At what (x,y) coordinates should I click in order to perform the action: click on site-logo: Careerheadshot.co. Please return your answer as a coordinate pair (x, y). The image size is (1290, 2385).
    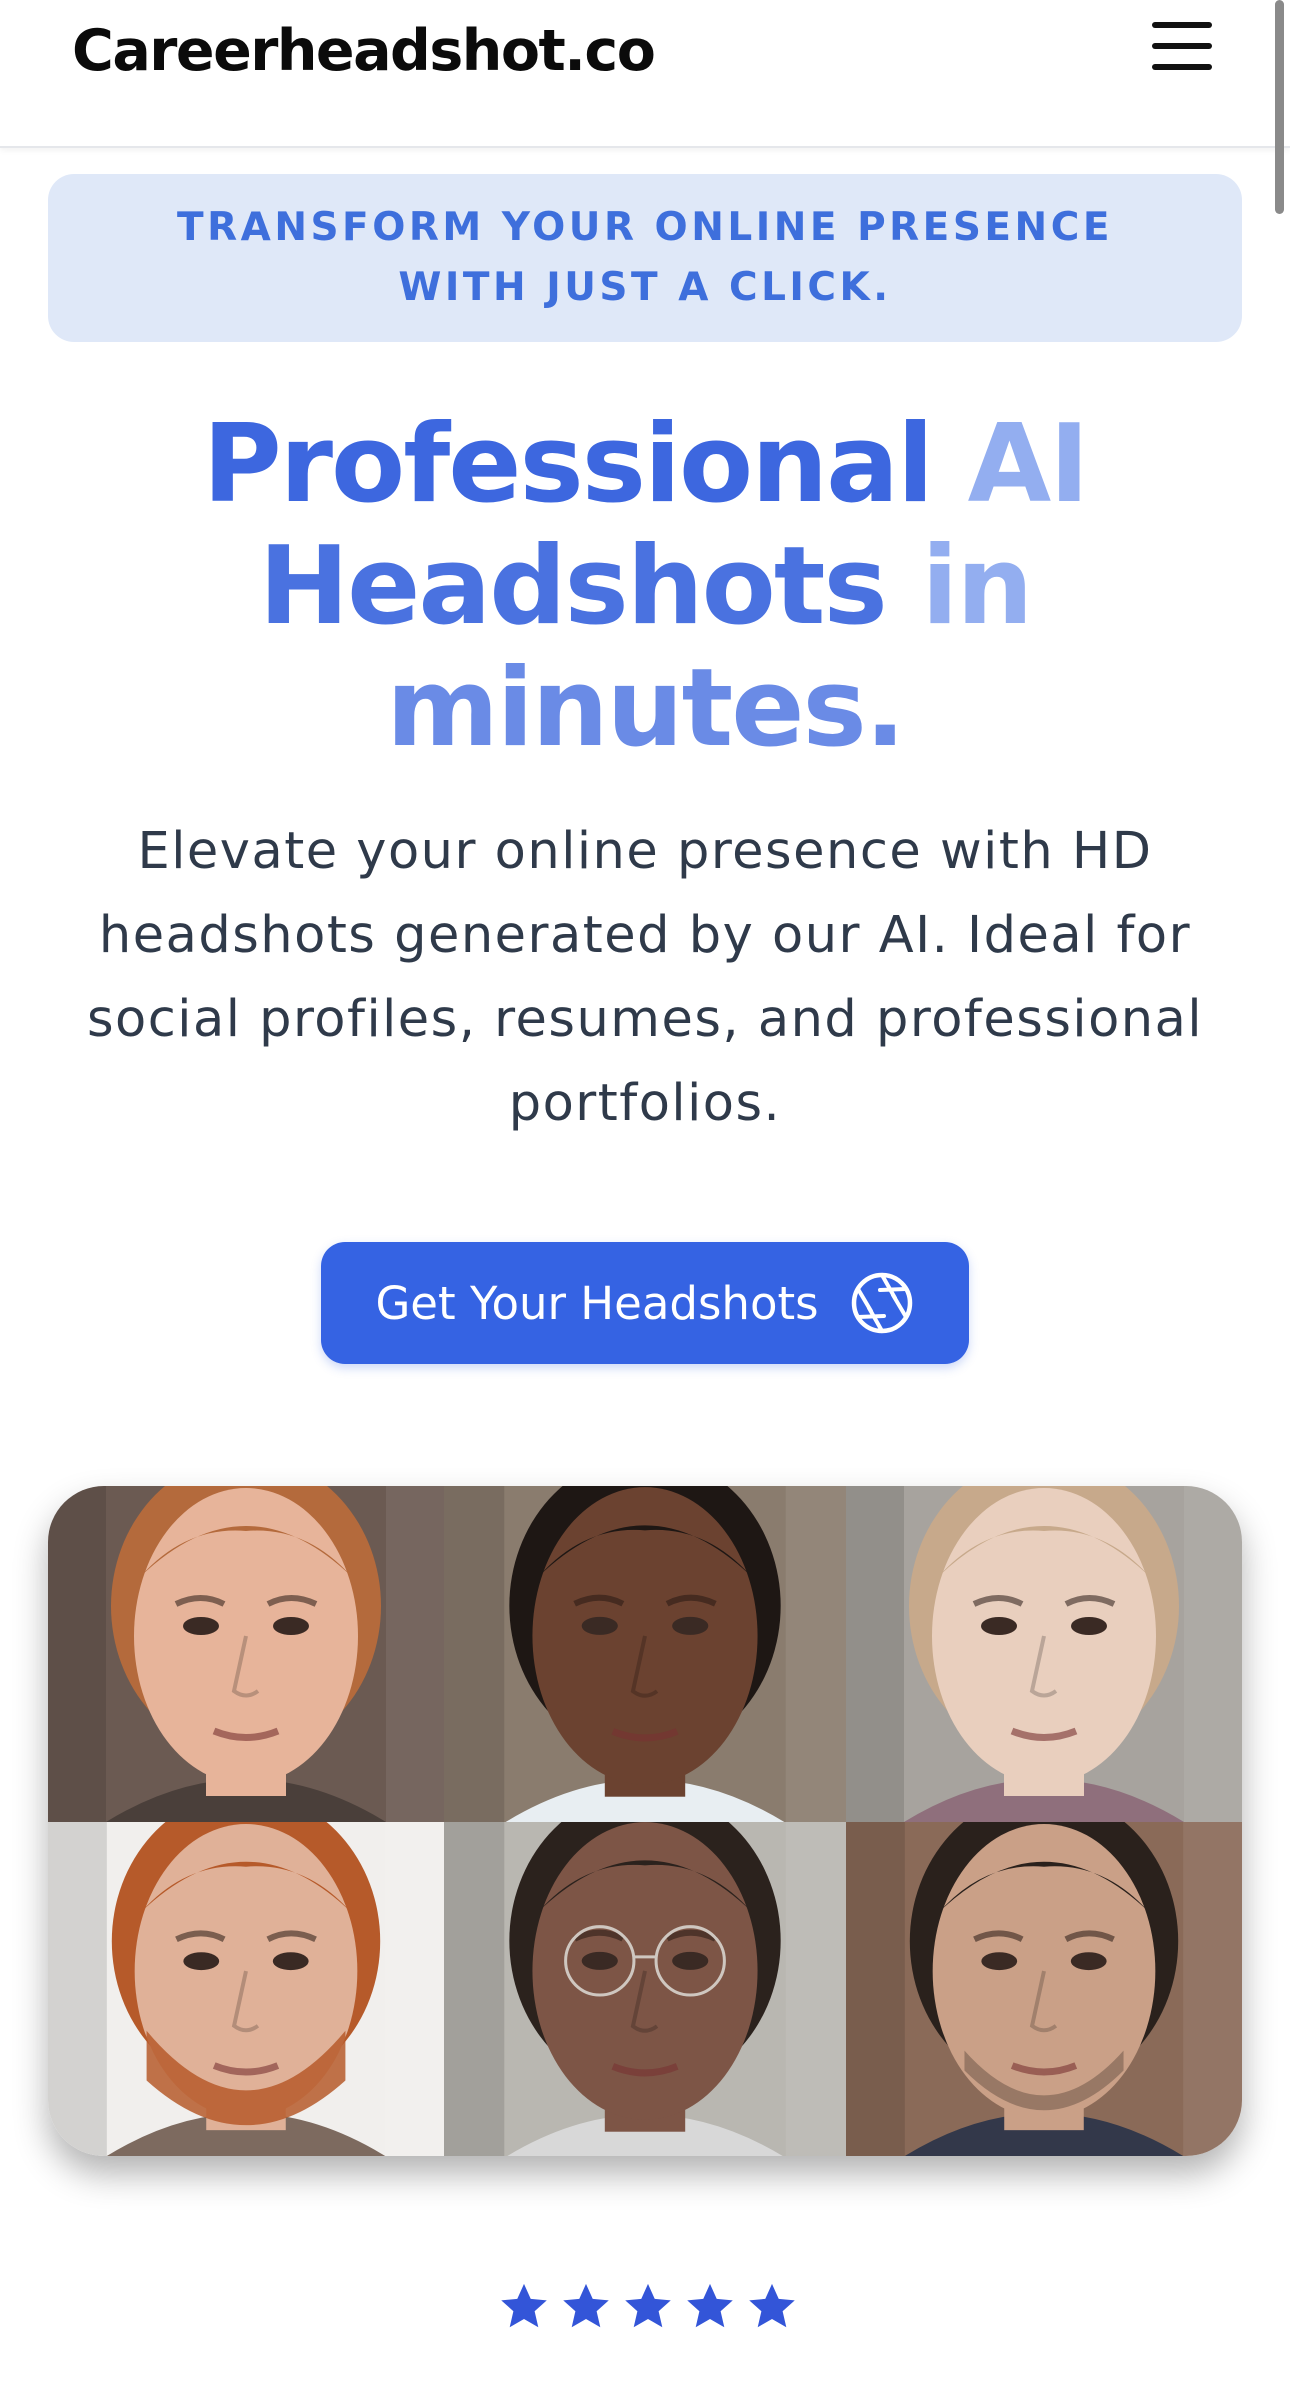
    Looking at the image, I should click on (364, 51).